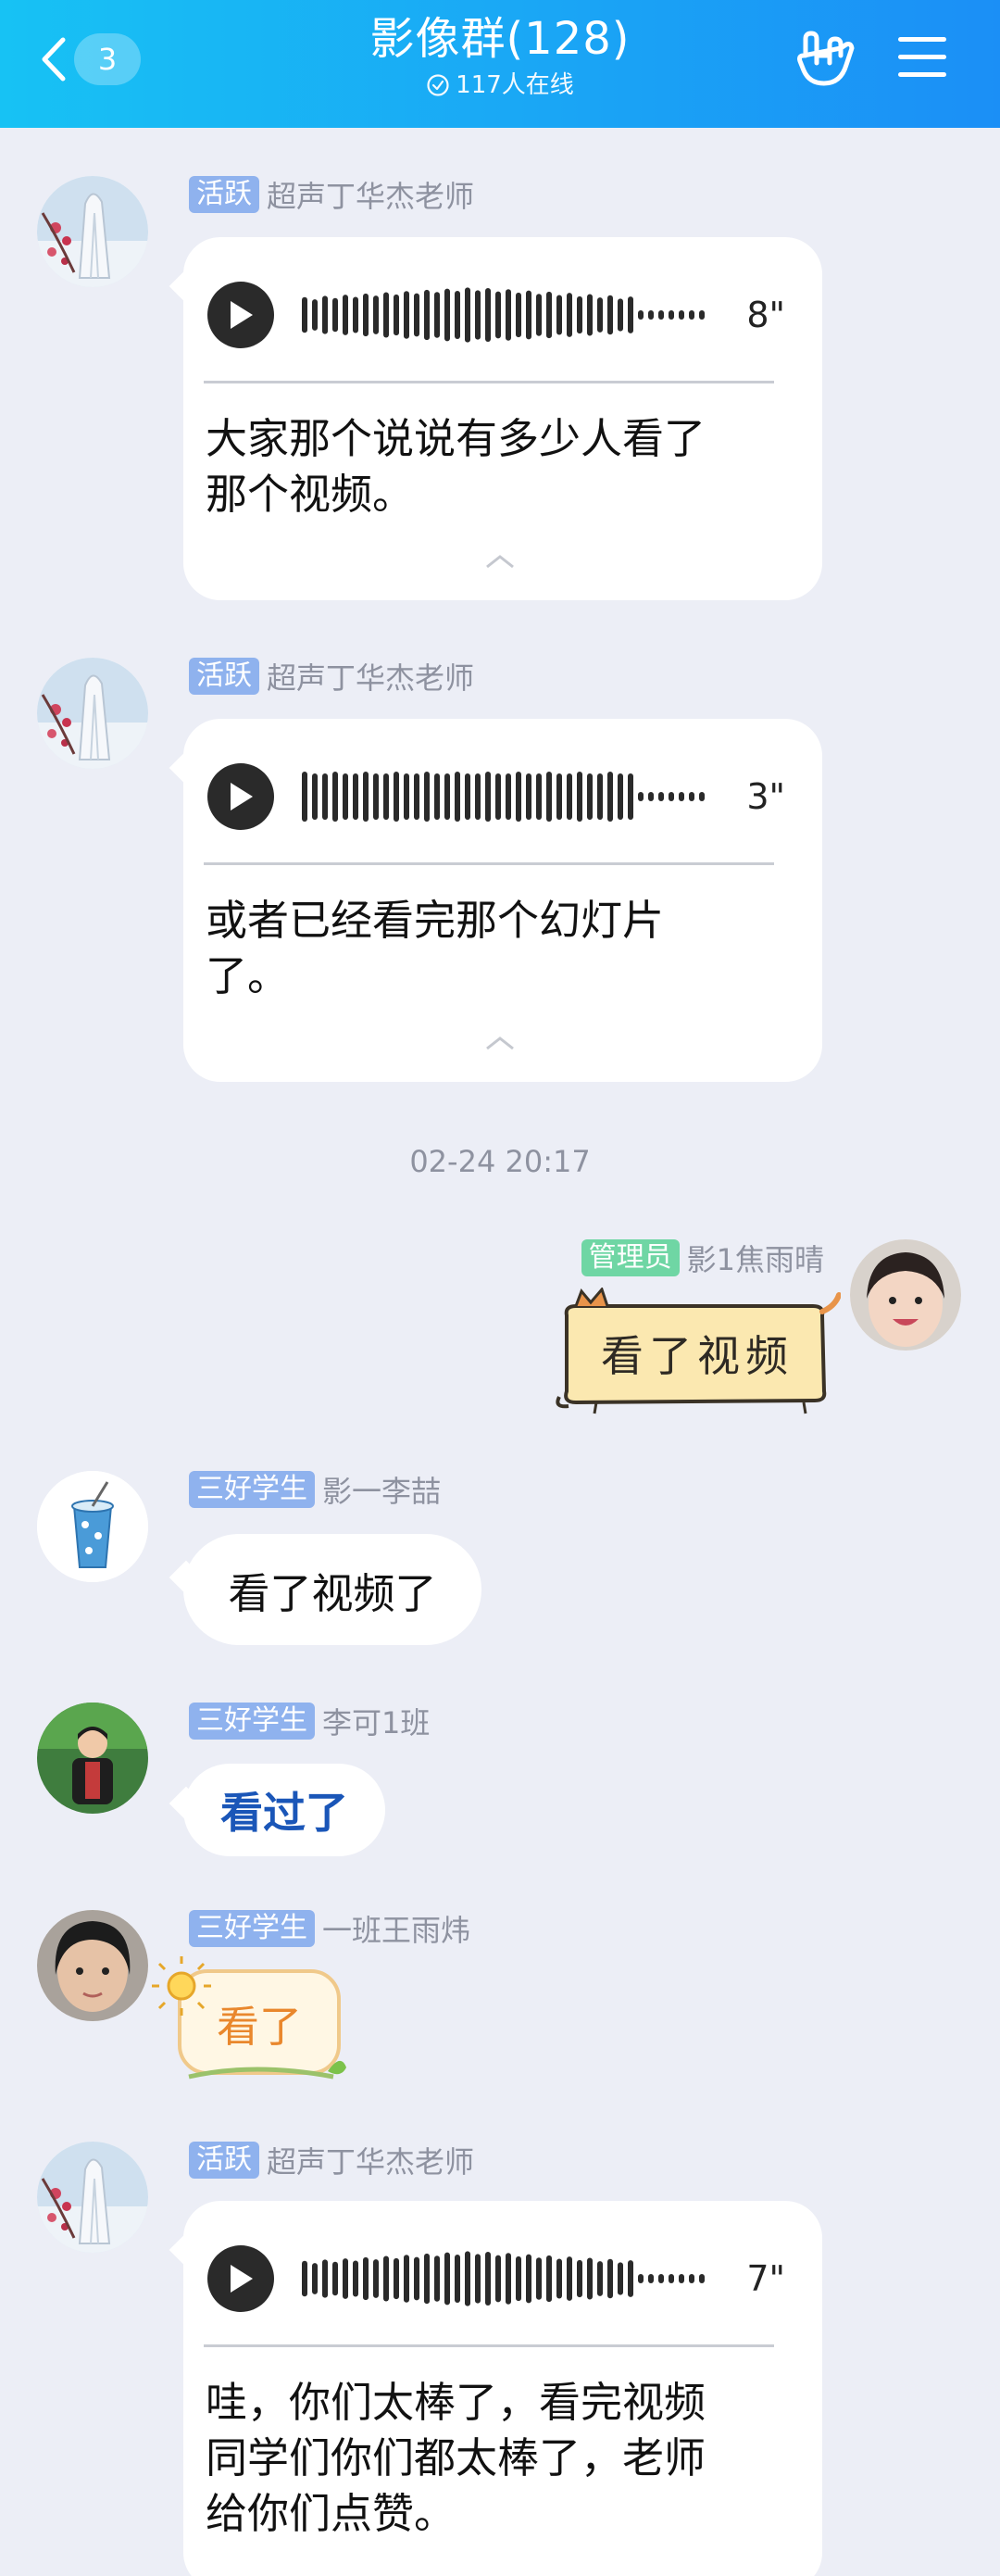  Describe the element at coordinates (277, 1810) in the screenshot. I see `text-message-bubble: 看过了` at that location.